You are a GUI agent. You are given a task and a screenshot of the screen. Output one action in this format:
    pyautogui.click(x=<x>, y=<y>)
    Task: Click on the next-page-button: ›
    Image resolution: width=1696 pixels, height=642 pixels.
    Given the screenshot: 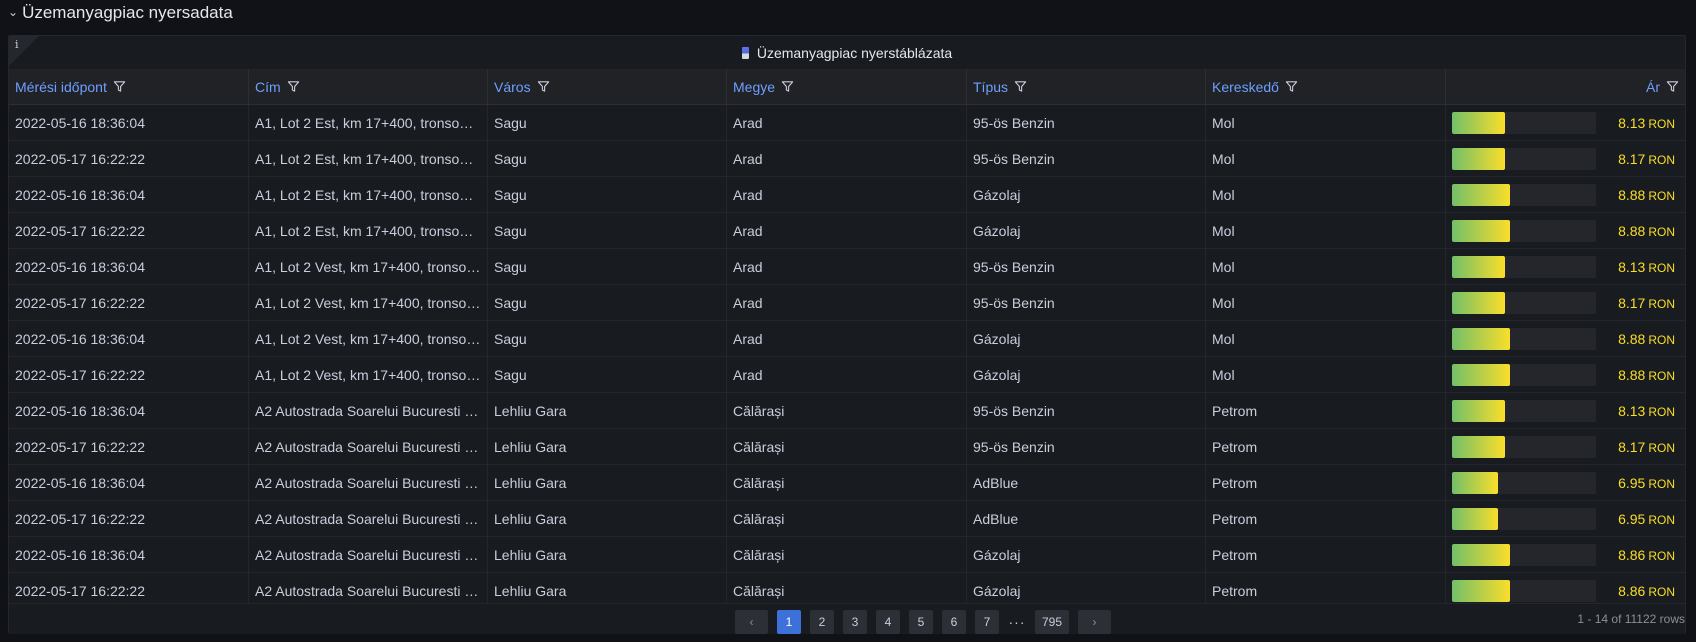 What is the action you would take?
    pyautogui.click(x=1094, y=622)
    